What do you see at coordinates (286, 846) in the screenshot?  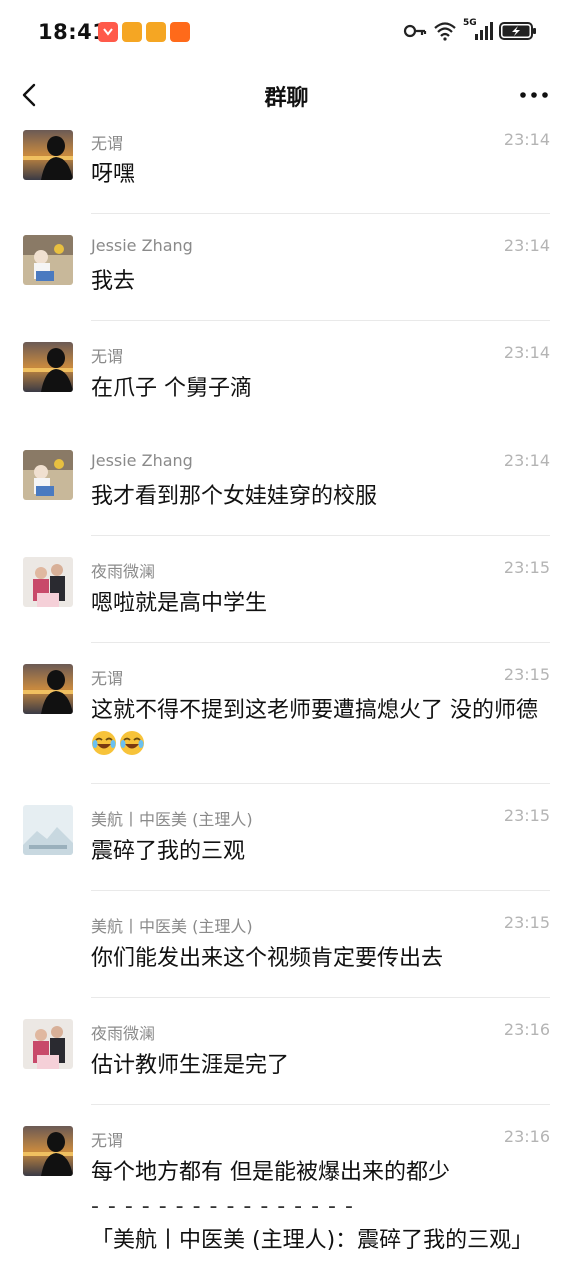 I see `message-item: 美航丨中医美 (主理人) 23:15 震碎了我的三观` at bounding box center [286, 846].